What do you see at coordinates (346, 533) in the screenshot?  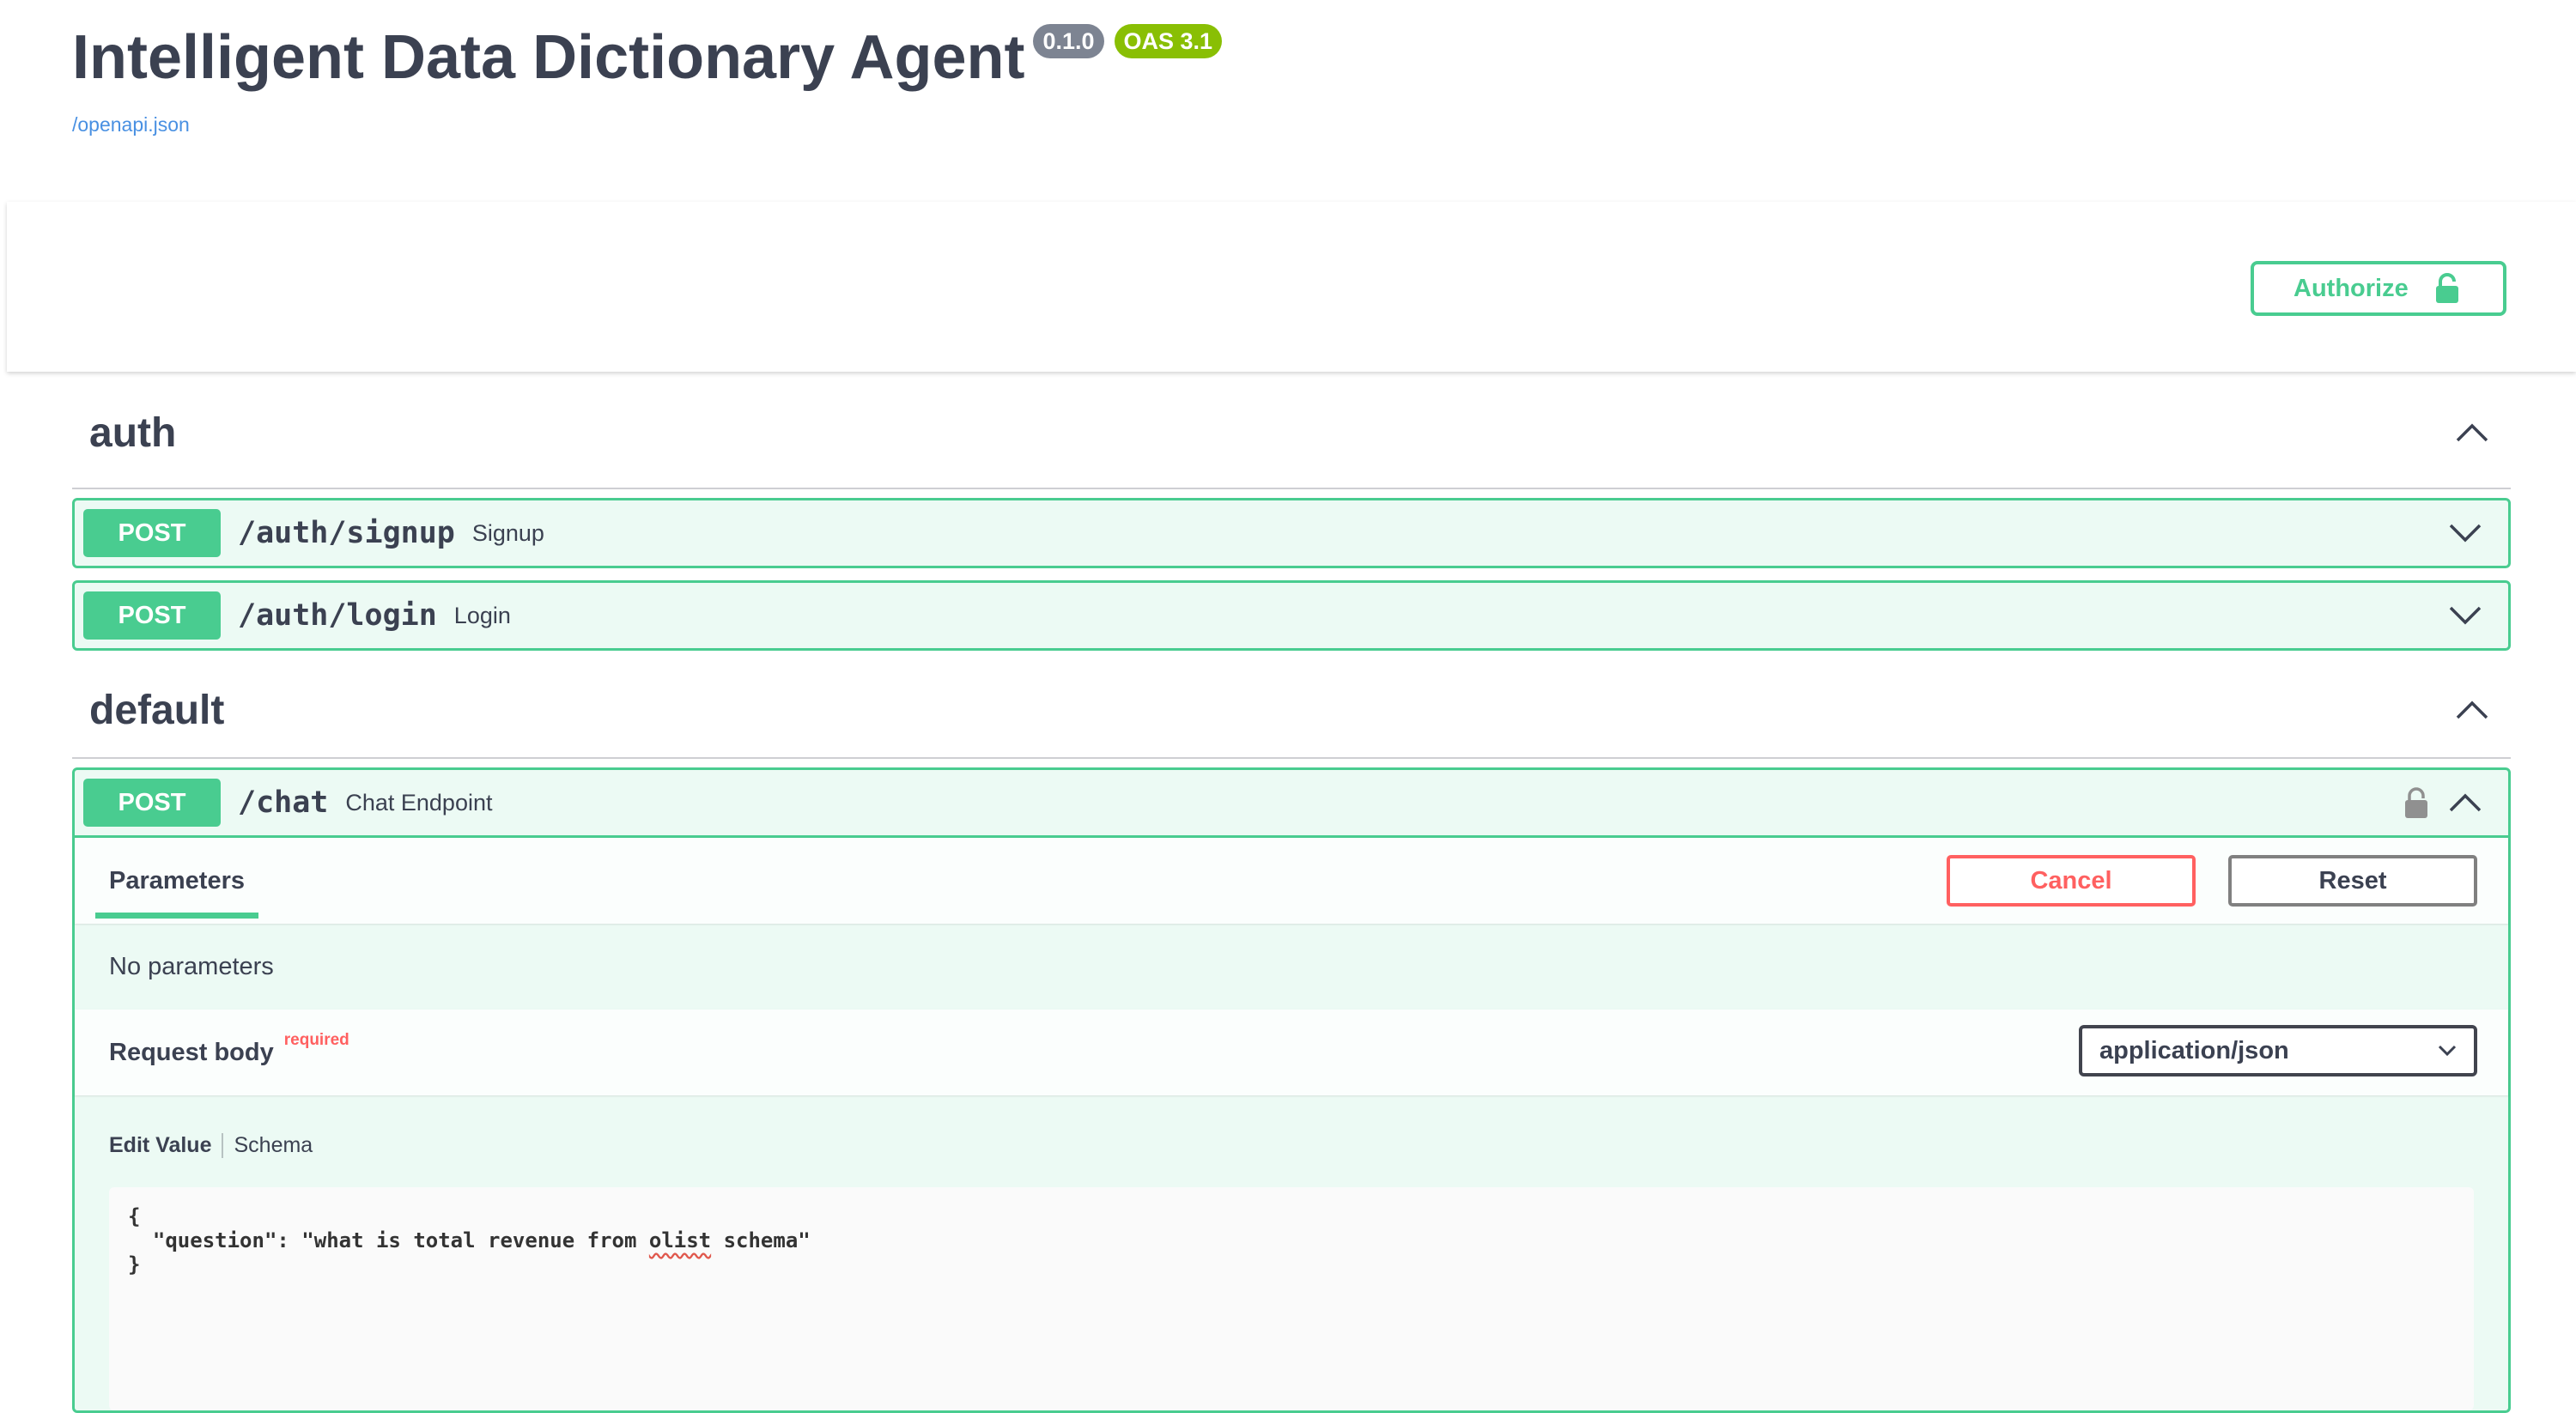 I see `operation-path: /auth/signup` at bounding box center [346, 533].